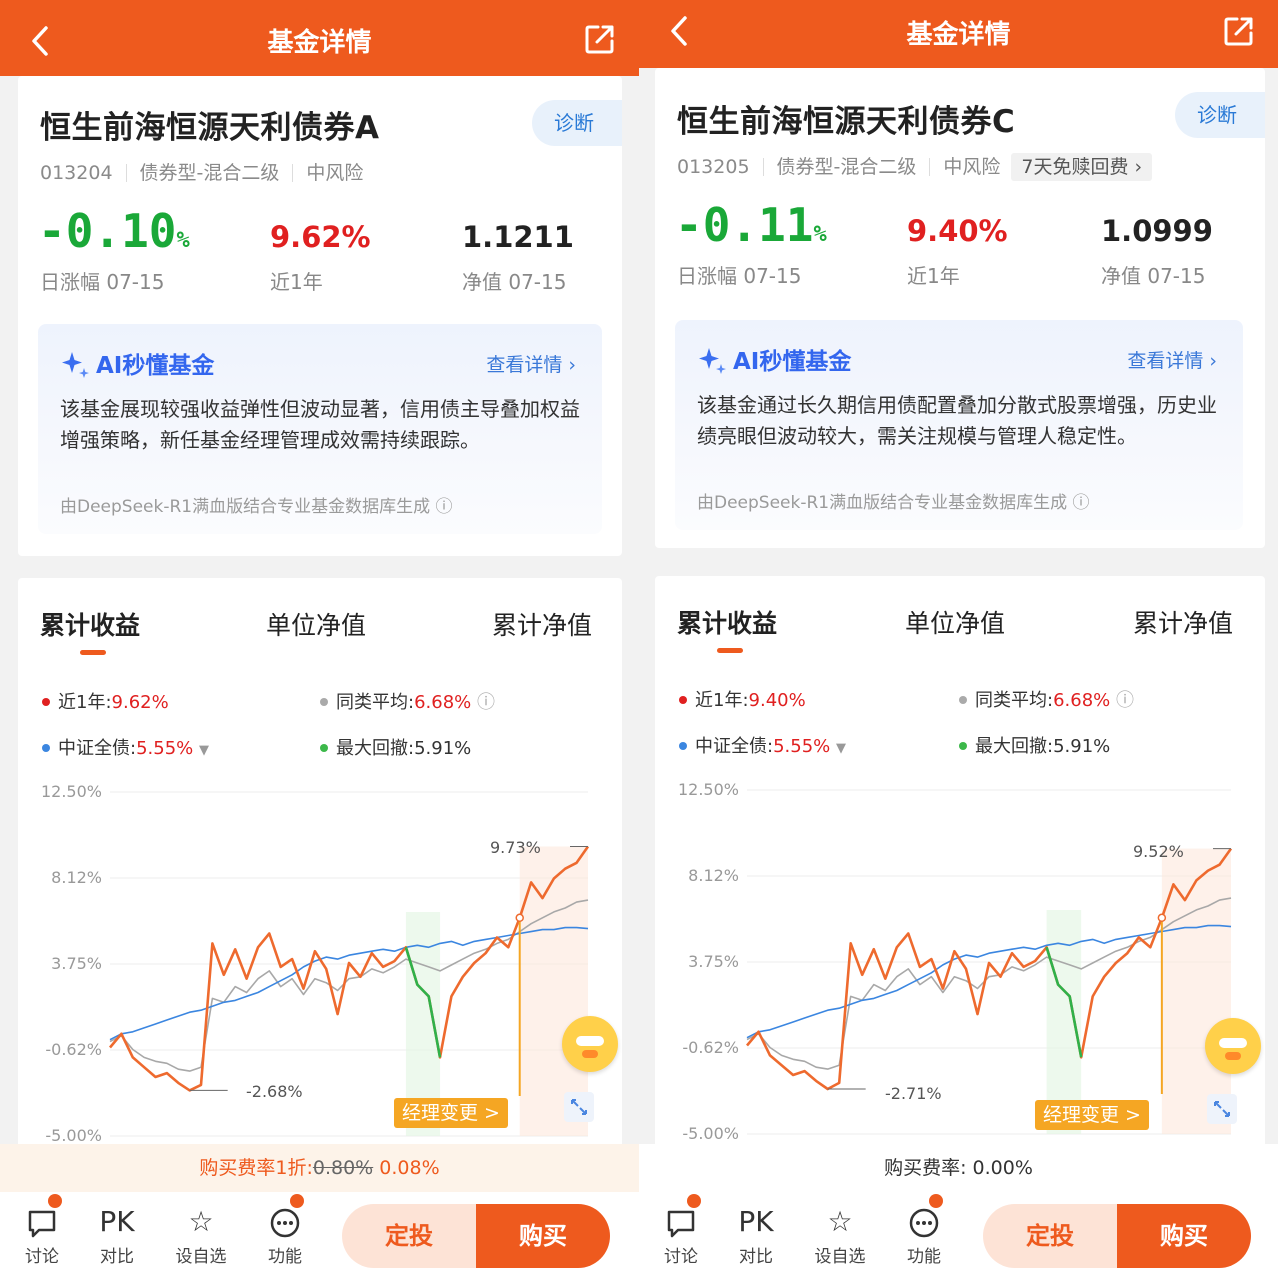 Image resolution: width=1278 pixels, height=1278 pixels. Describe the element at coordinates (518, 237) in the screenshot. I see `nav-value: 1.1211` at that location.